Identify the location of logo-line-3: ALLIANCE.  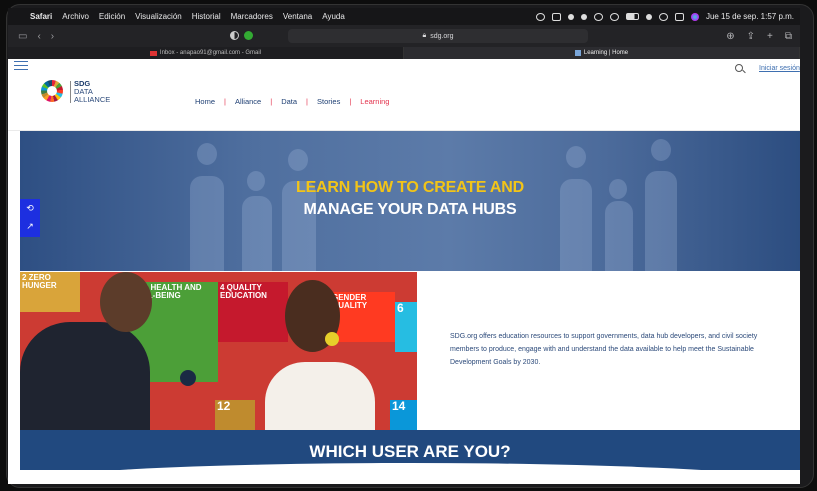
(92, 99).